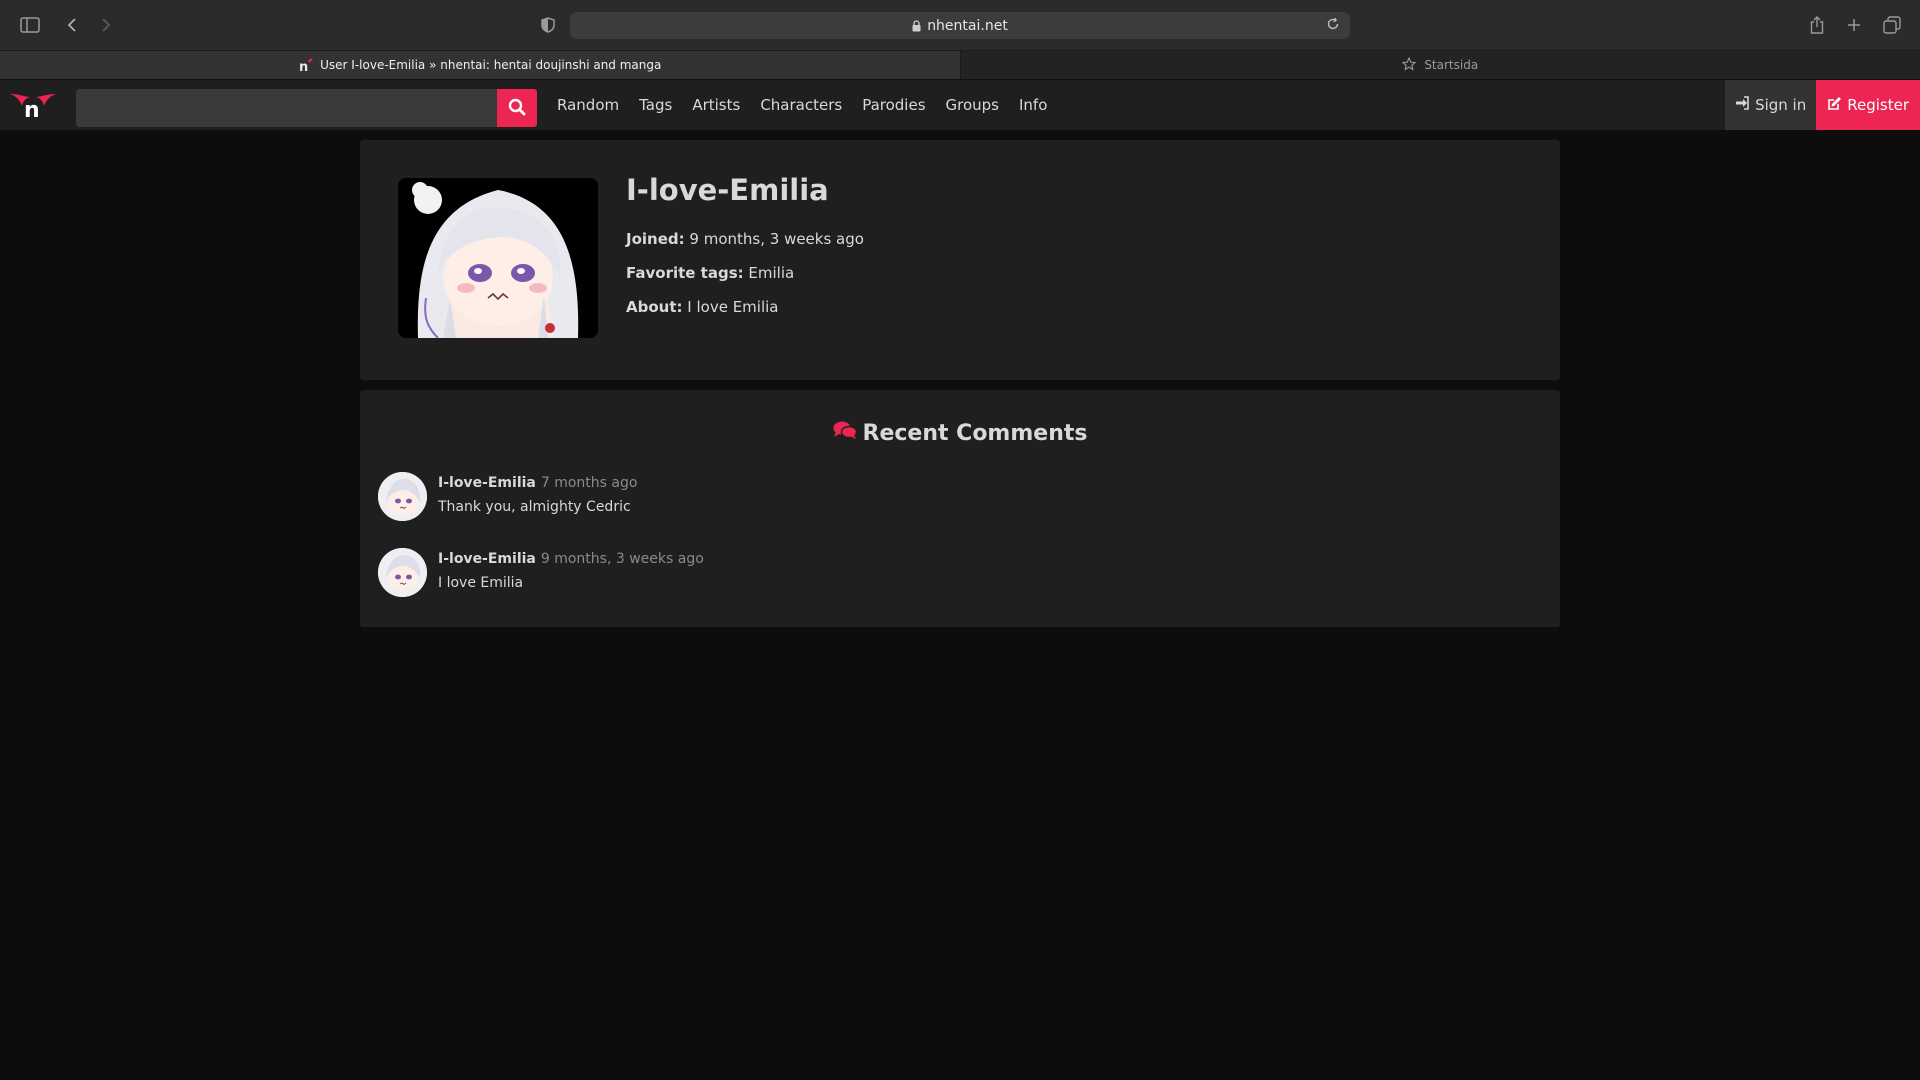 The image size is (1920, 1080). I want to click on nhentai-logo: n, so click(33, 105).